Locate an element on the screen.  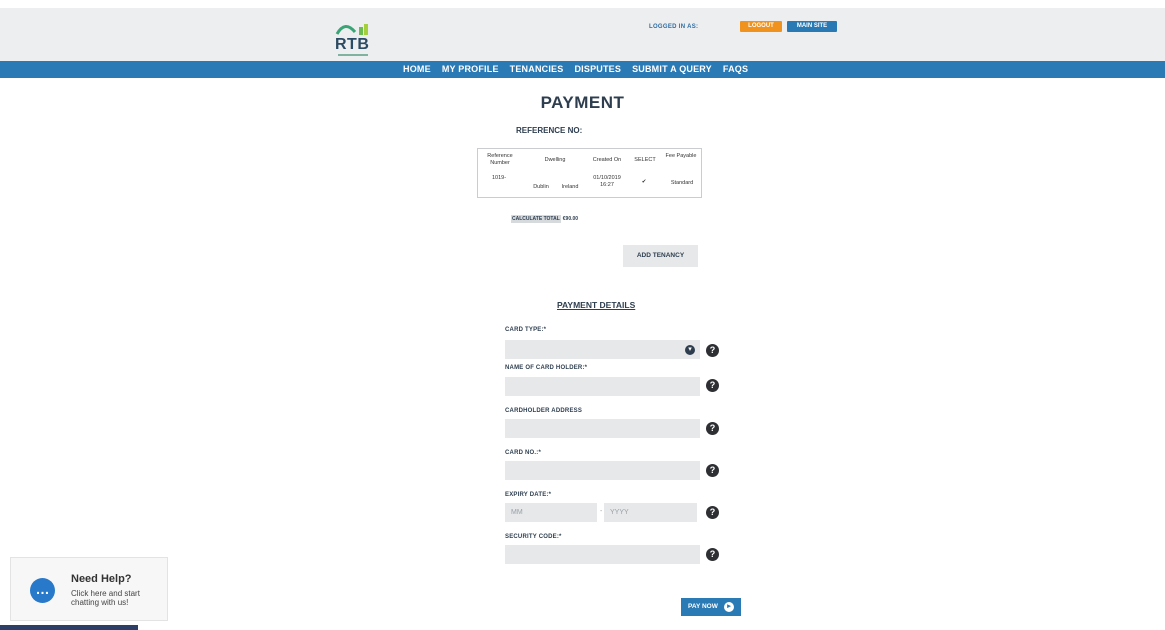
chevron-right-icon: ▸ is located at coordinates (729, 607).